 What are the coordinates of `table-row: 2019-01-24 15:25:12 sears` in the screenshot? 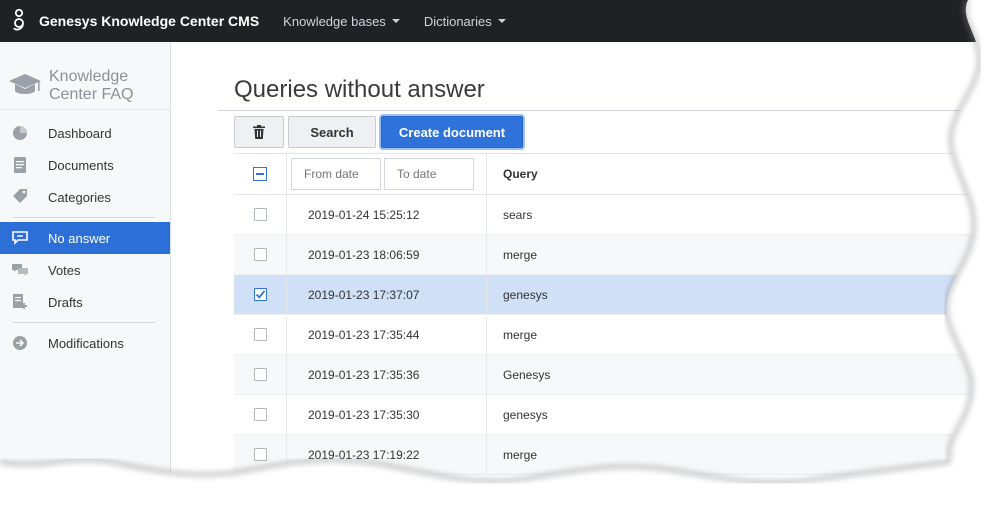 It's located at (619, 215).